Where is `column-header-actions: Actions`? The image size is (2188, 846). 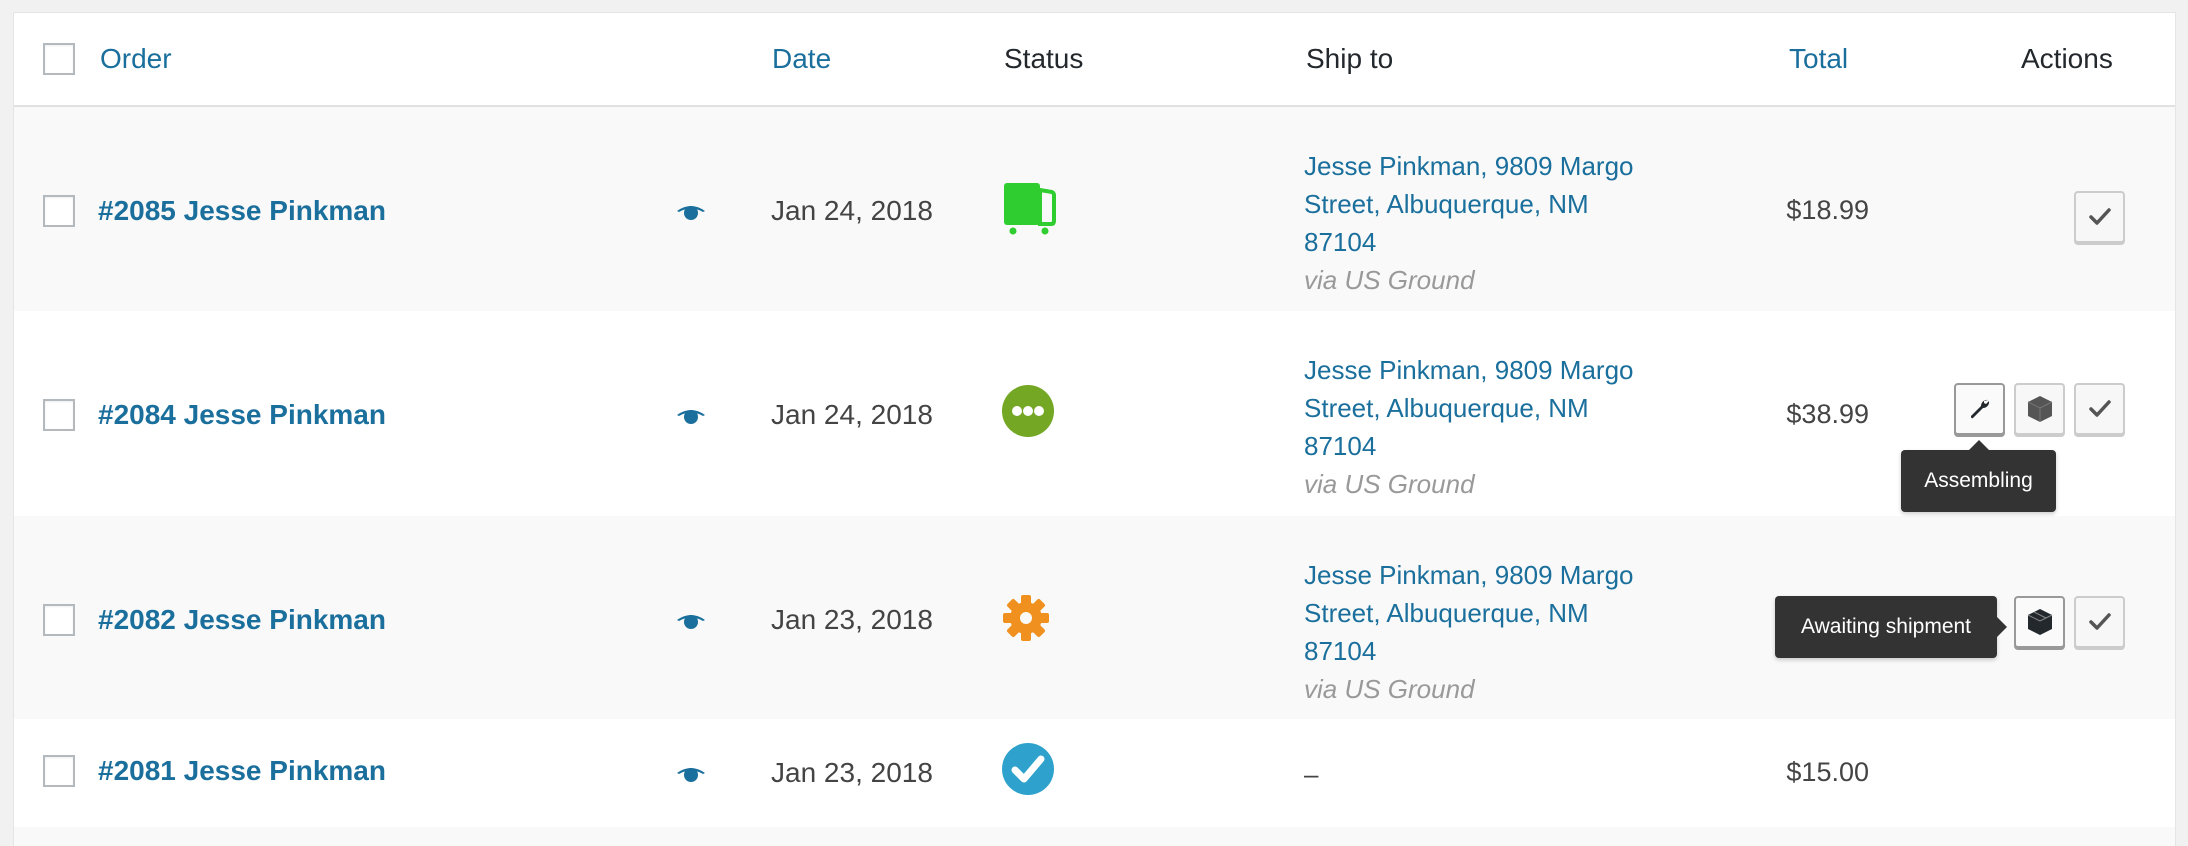 column-header-actions: Actions is located at coordinates (2067, 58).